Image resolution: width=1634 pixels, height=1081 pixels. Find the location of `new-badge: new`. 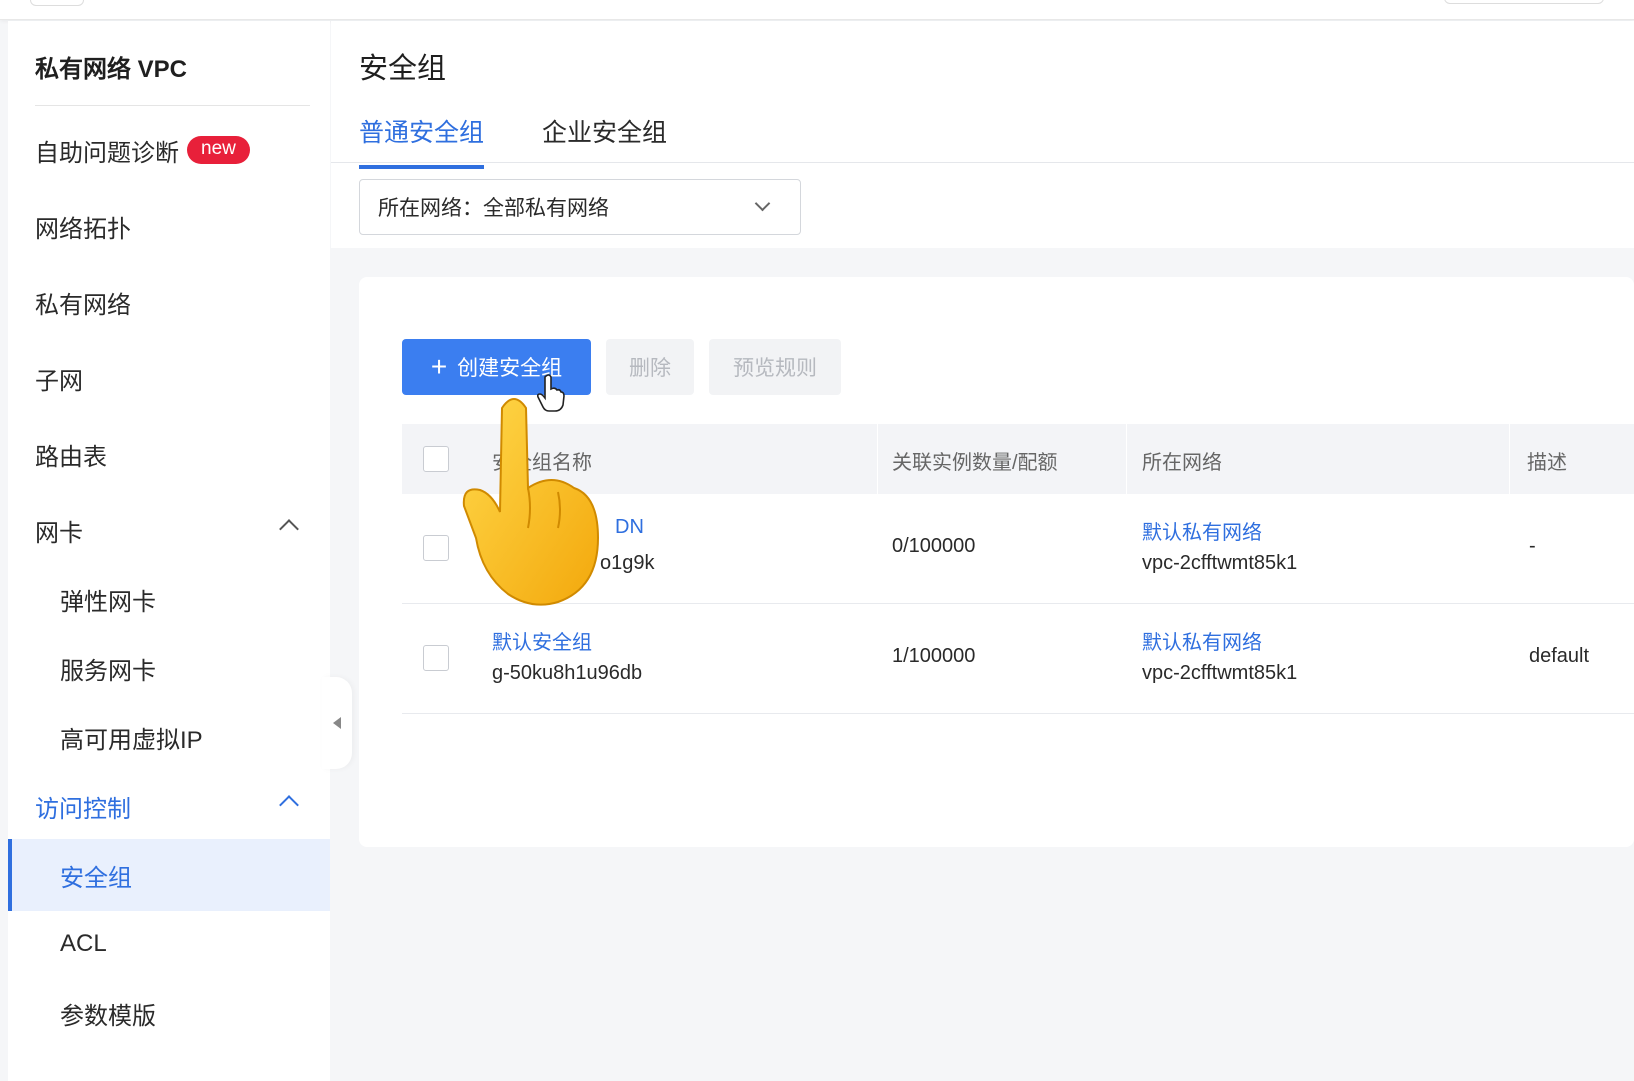

new-badge: new is located at coordinates (218, 150).